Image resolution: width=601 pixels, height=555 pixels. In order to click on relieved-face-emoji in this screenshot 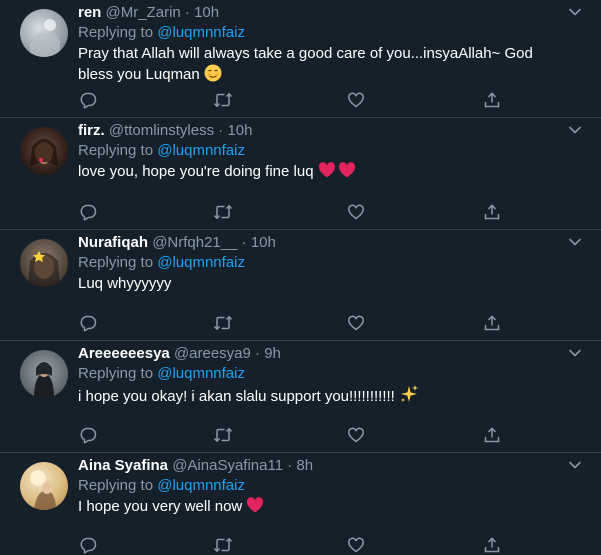, I will do `click(213, 76)`.